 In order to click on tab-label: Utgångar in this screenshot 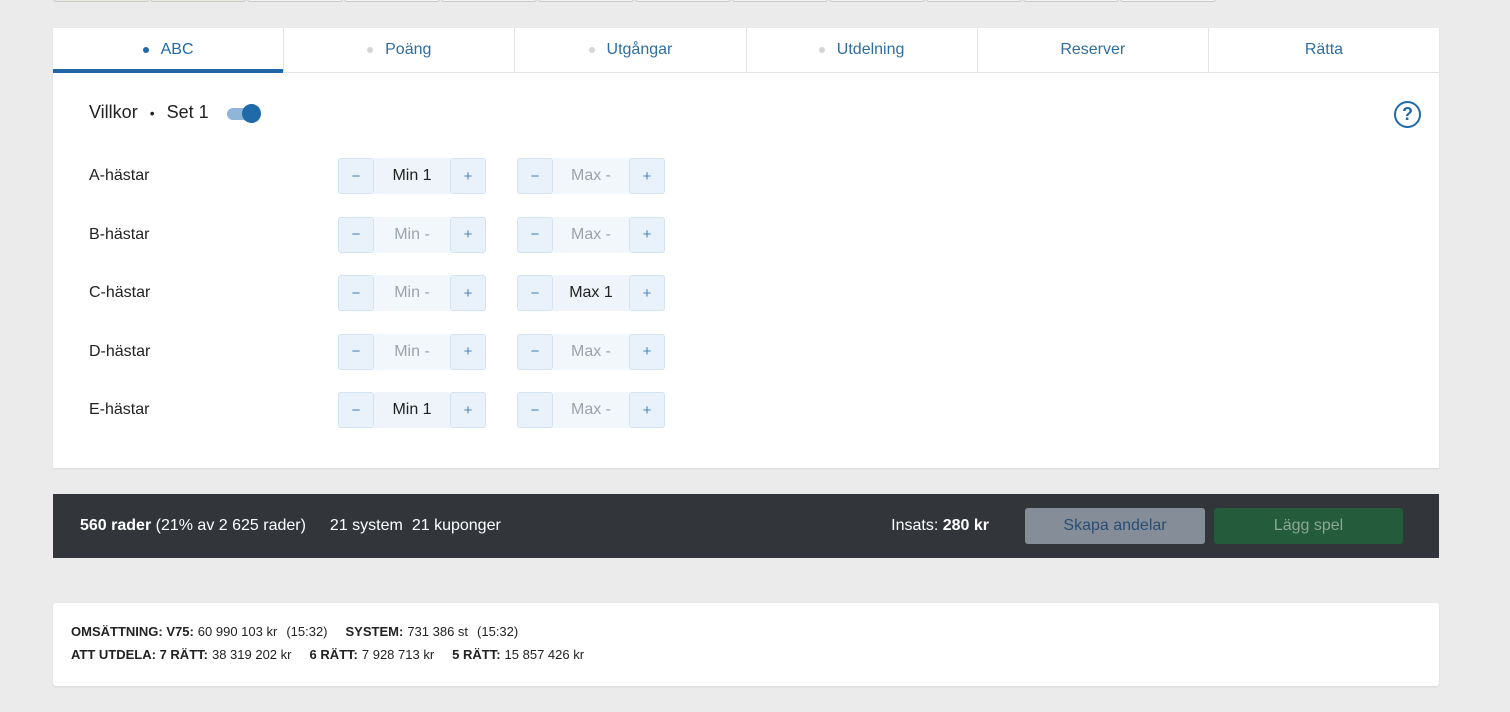, I will do `click(639, 49)`.